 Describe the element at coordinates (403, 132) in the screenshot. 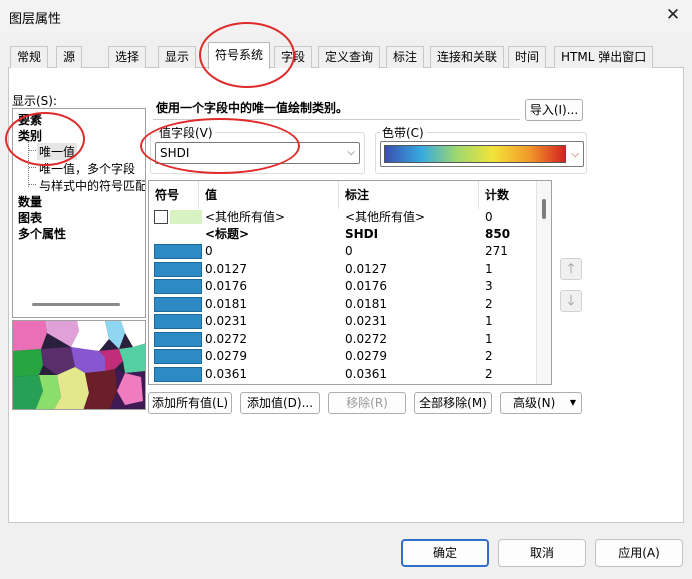

I see `color-ramp-label: 色带(C)` at that location.